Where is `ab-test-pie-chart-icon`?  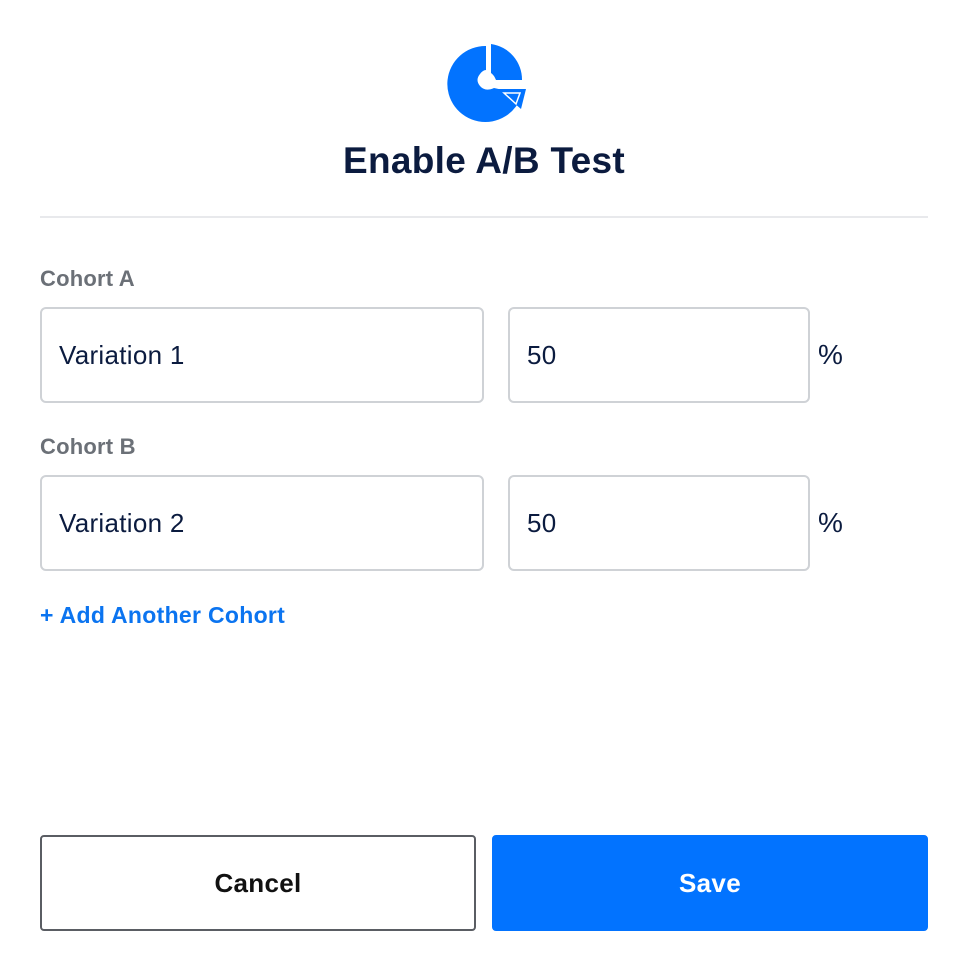 ab-test-pie-chart-icon is located at coordinates (484, 83).